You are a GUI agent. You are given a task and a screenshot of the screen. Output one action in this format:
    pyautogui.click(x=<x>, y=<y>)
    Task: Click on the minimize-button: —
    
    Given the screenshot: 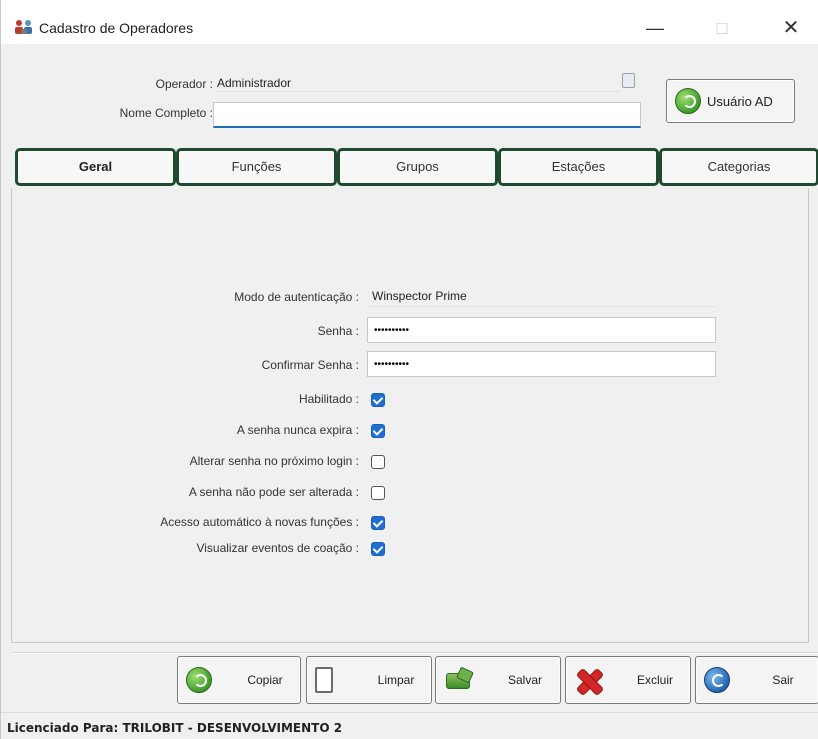 What is the action you would take?
    pyautogui.click(x=655, y=28)
    